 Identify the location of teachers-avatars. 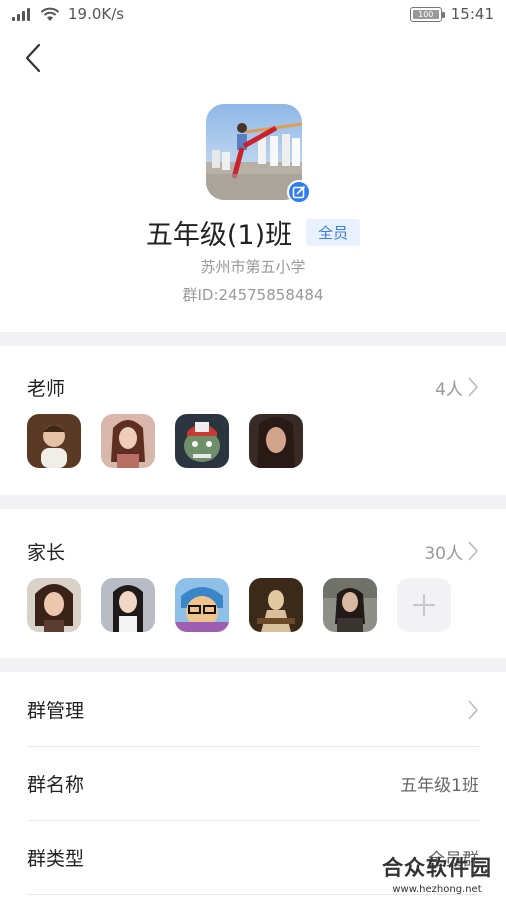
(175, 441).